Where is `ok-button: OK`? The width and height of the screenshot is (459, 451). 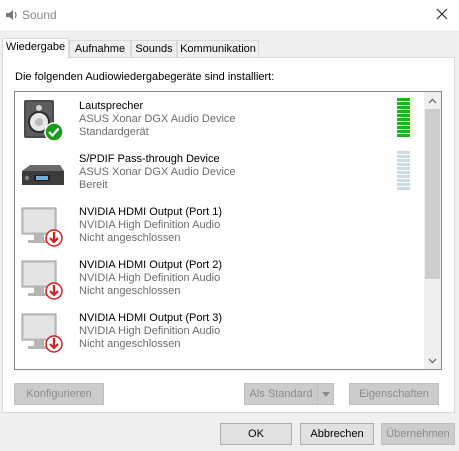
ok-button: OK is located at coordinates (256, 434).